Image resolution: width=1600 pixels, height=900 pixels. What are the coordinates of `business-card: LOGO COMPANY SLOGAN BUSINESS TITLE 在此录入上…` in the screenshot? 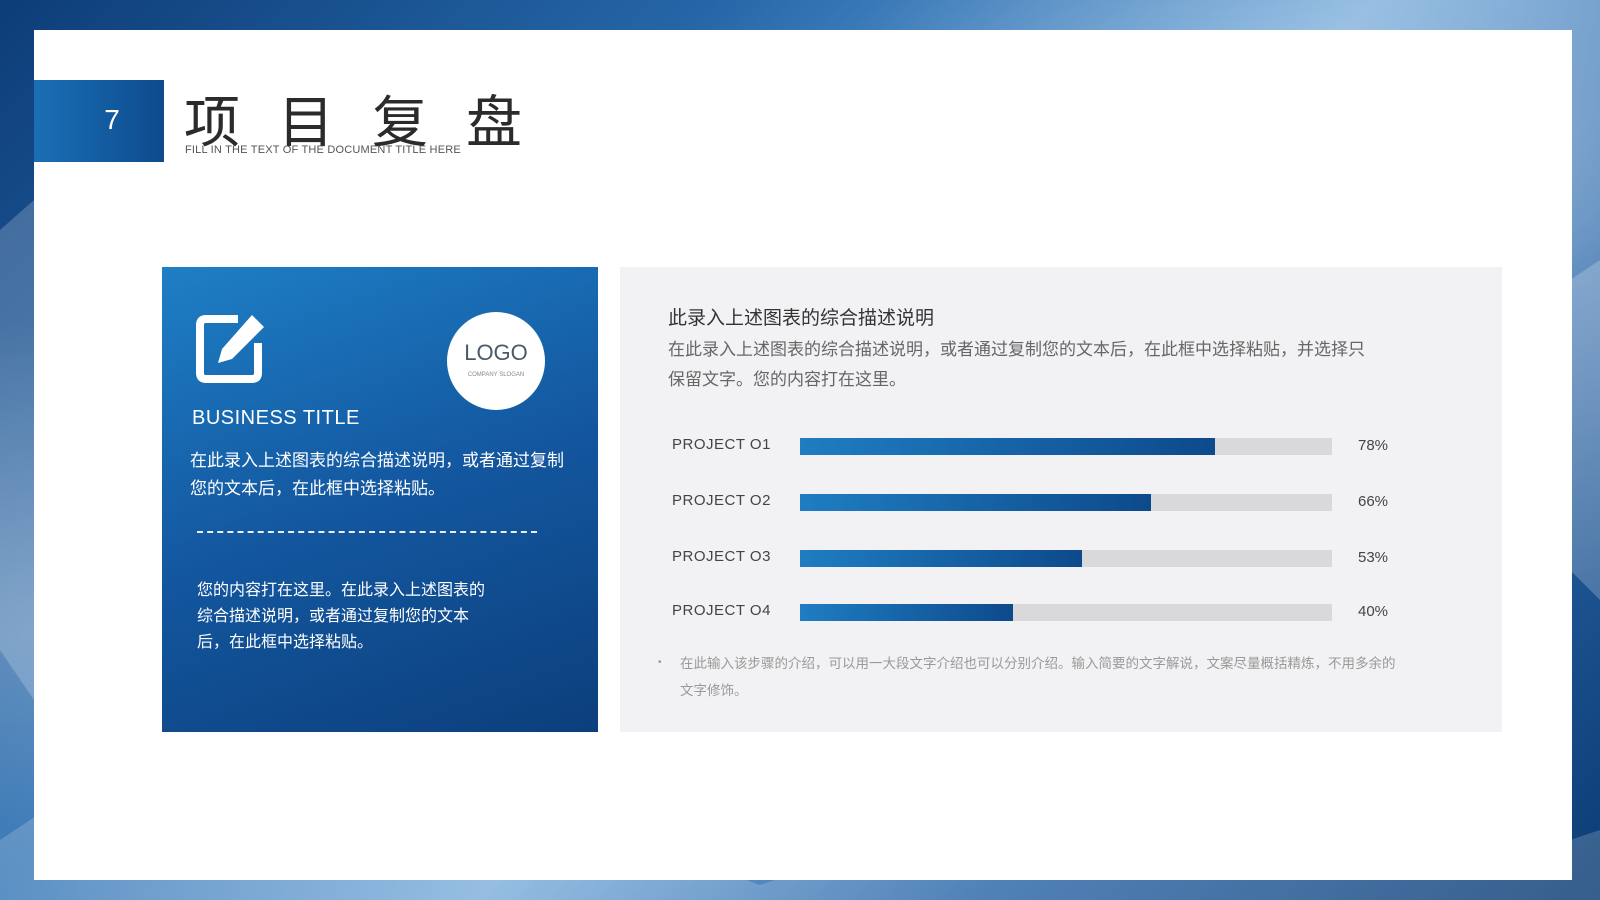 It's located at (380, 499).